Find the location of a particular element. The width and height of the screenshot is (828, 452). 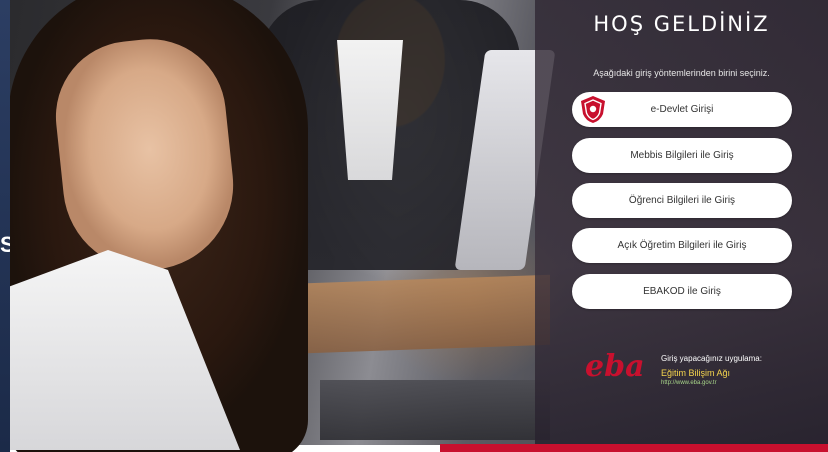

bottom-accent-bar is located at coordinates (634, 448).